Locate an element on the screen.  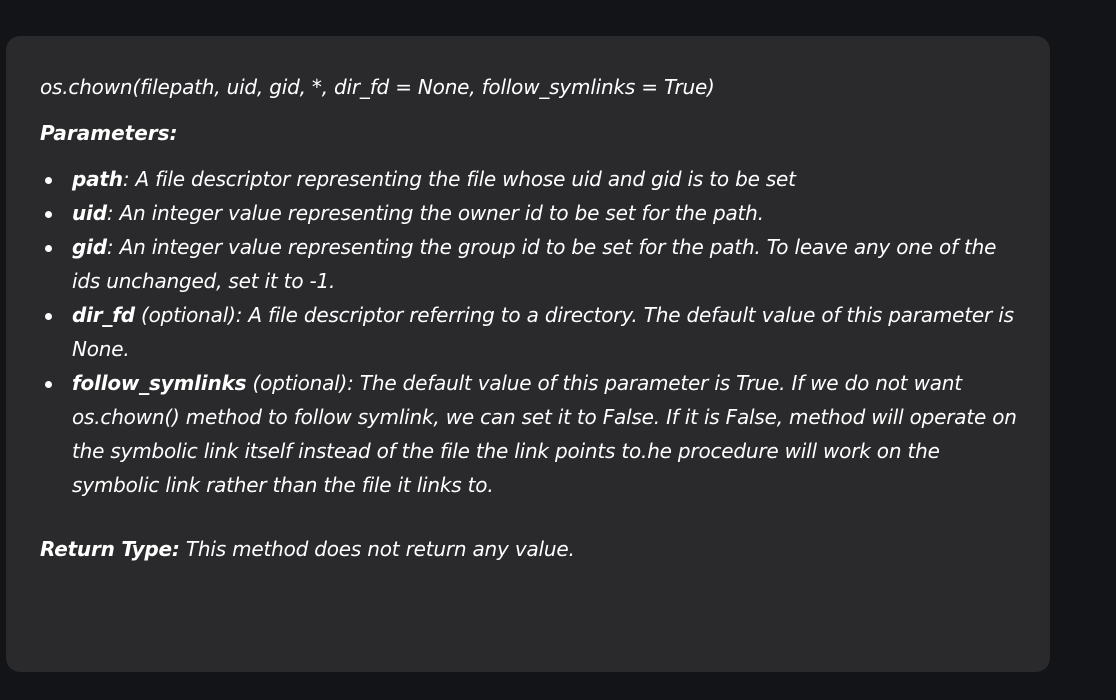
param-name: dir_fd is located at coordinates (103, 315).